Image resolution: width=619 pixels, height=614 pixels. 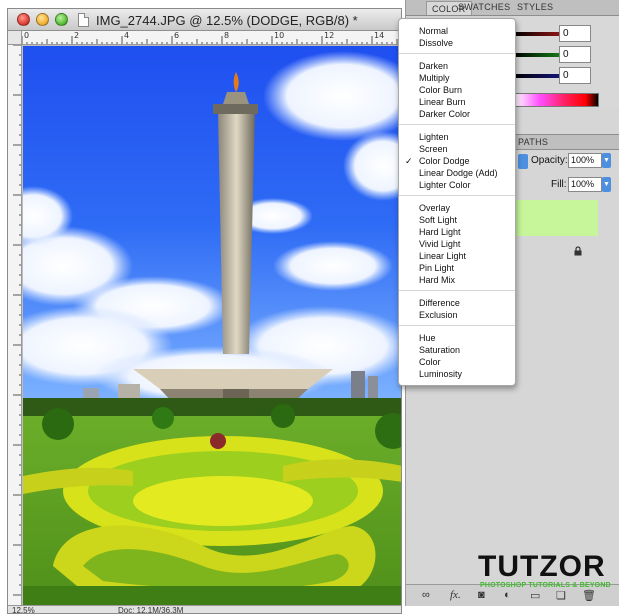 I want to click on status-bar: 12.5% Doc: 12.1M/36.3M, so click(x=204, y=609).